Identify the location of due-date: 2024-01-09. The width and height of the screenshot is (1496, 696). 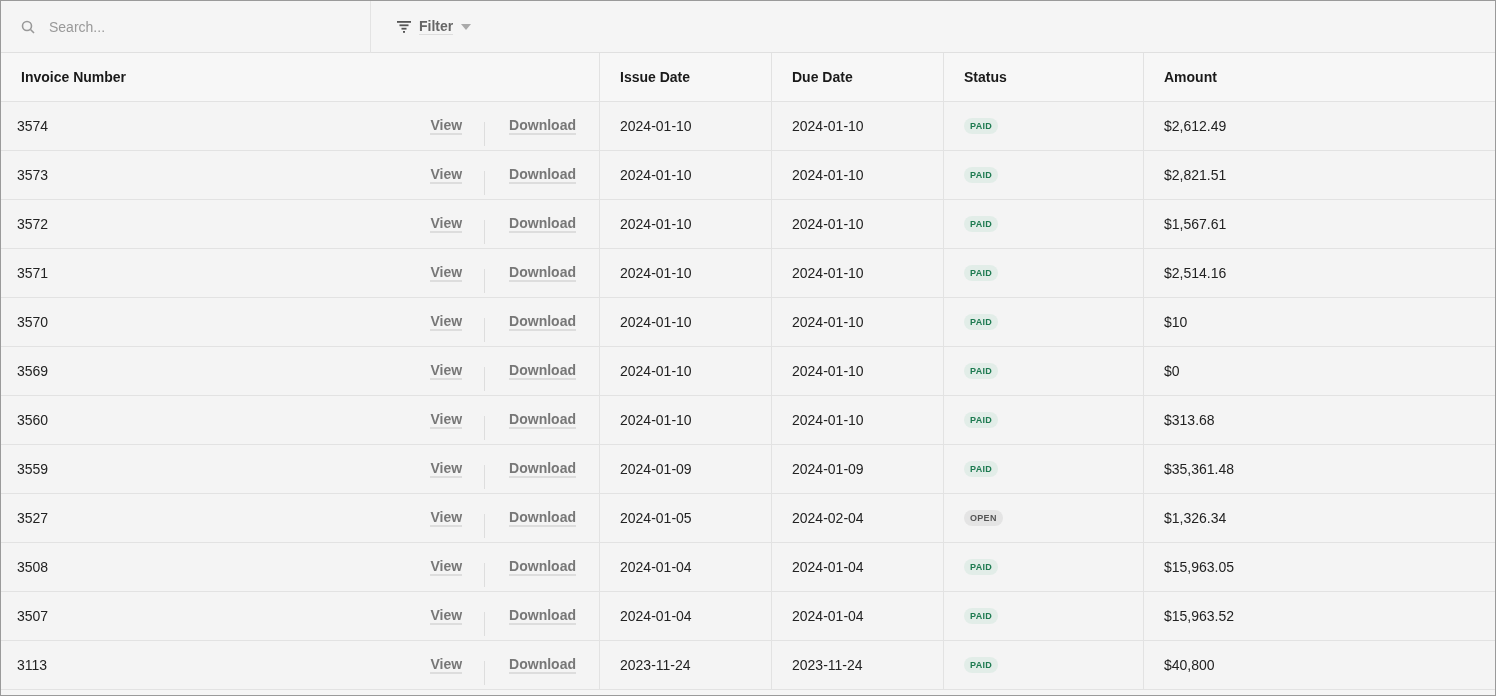
(828, 469).